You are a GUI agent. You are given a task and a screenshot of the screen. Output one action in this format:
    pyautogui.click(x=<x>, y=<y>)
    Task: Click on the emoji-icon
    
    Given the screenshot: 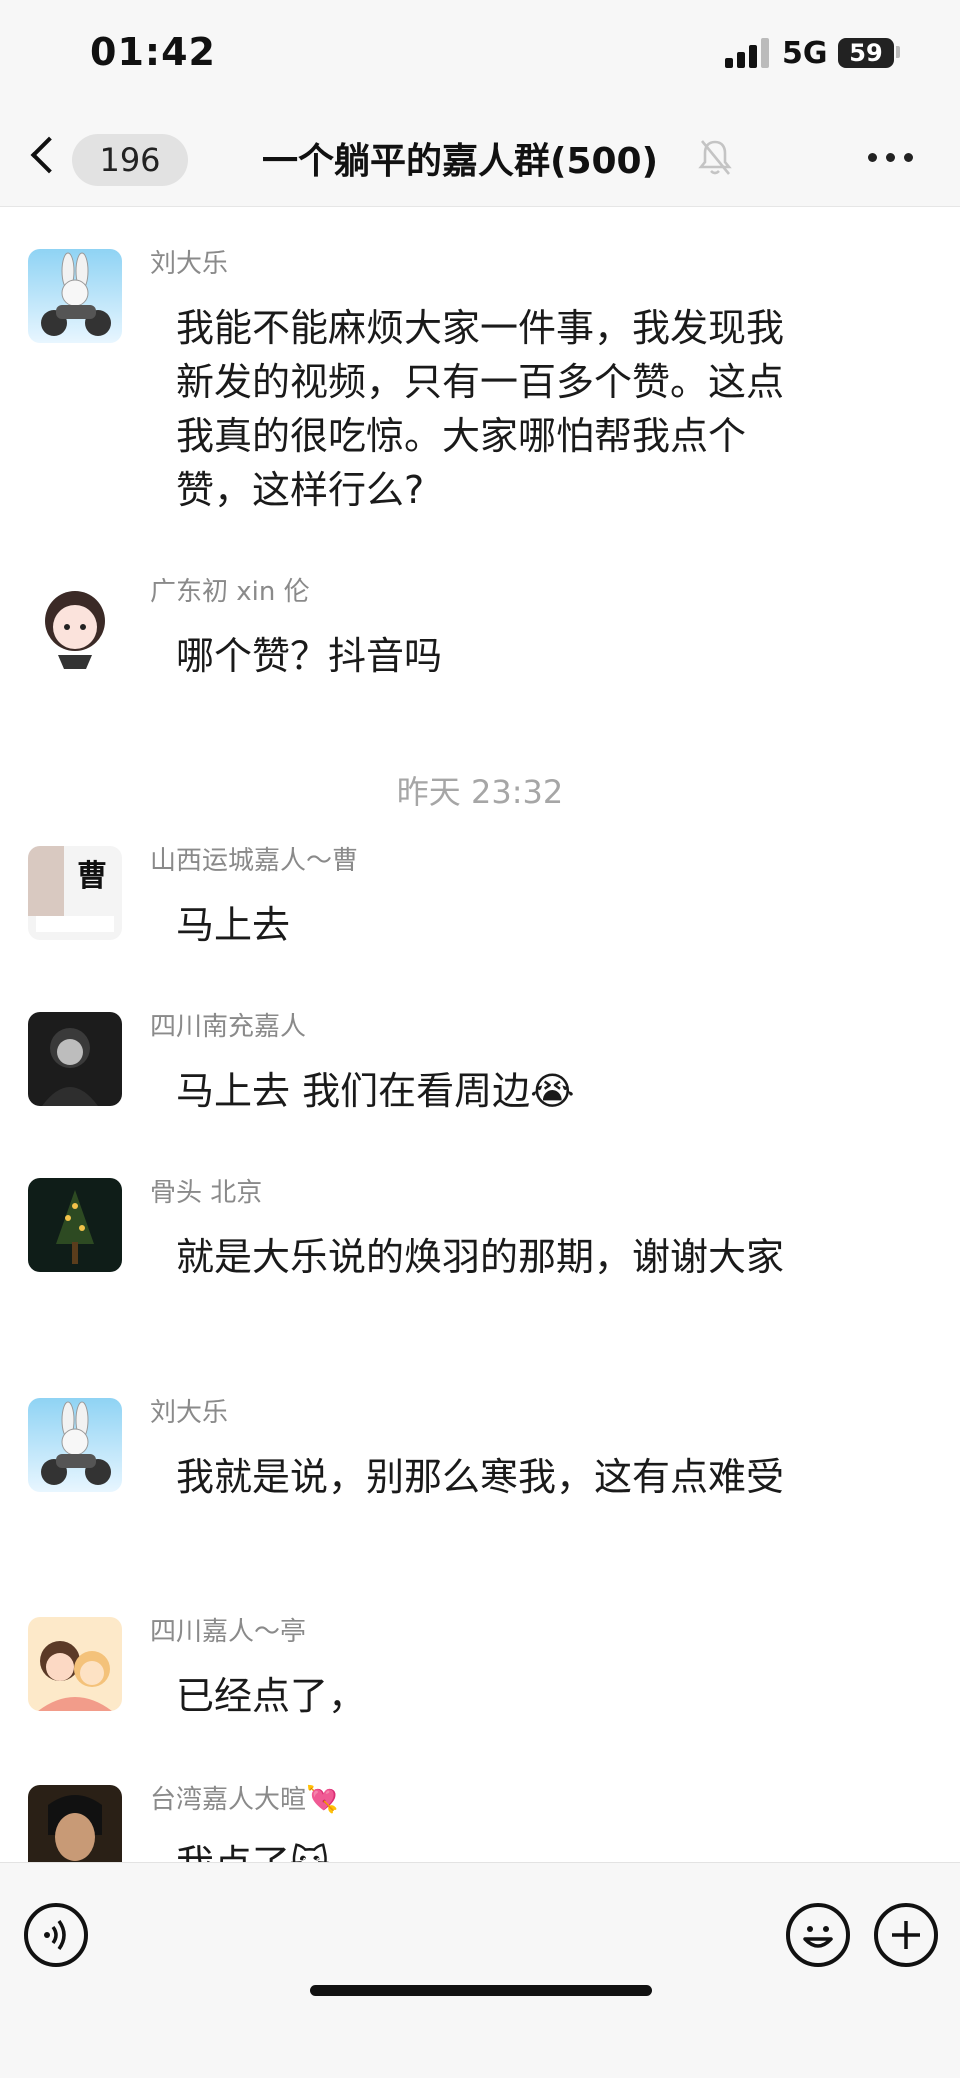 What is the action you would take?
    pyautogui.click(x=818, y=1937)
    